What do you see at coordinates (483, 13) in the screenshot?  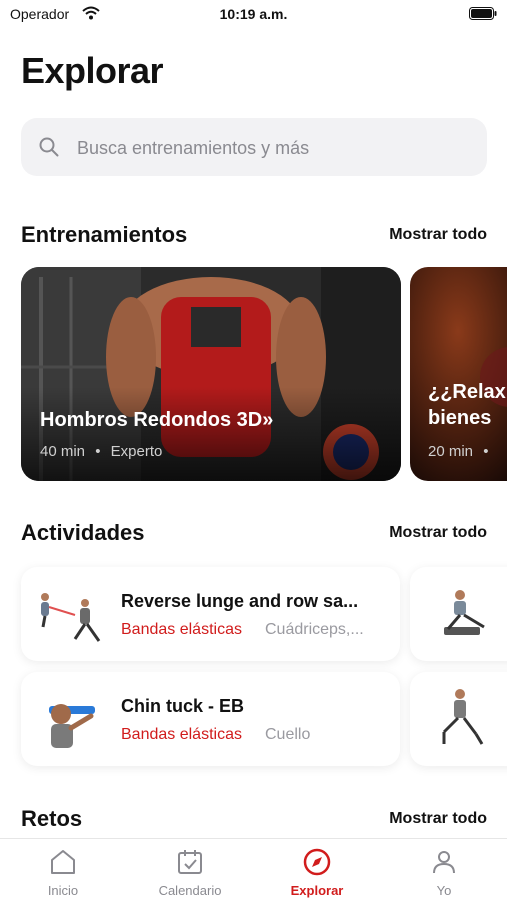 I see `battery-icon` at bounding box center [483, 13].